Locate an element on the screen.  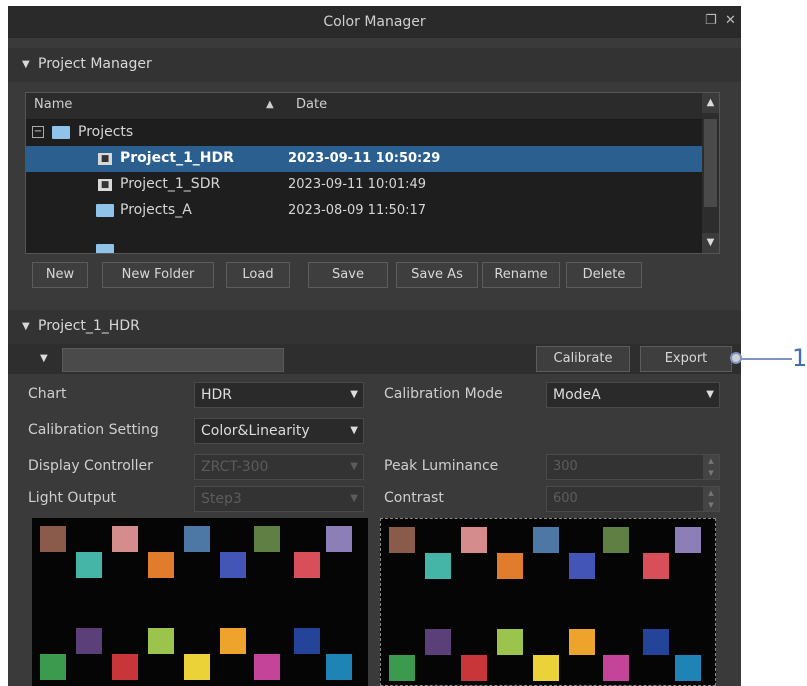
table-row: ■ Project_1_HDR 2023-09-11 10:50:29 is located at coordinates (364, 159).